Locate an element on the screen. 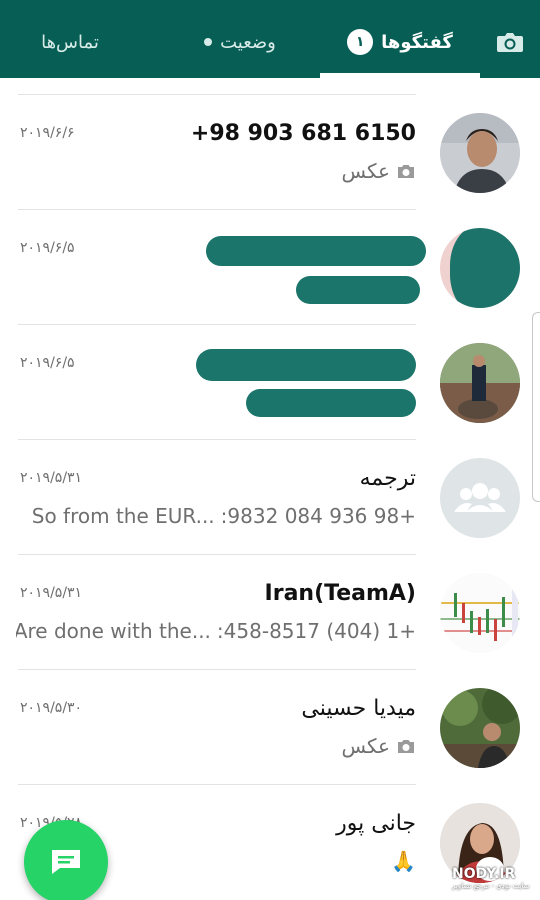 The height and width of the screenshot is (900, 540). new-chat-button is located at coordinates (66, 860).